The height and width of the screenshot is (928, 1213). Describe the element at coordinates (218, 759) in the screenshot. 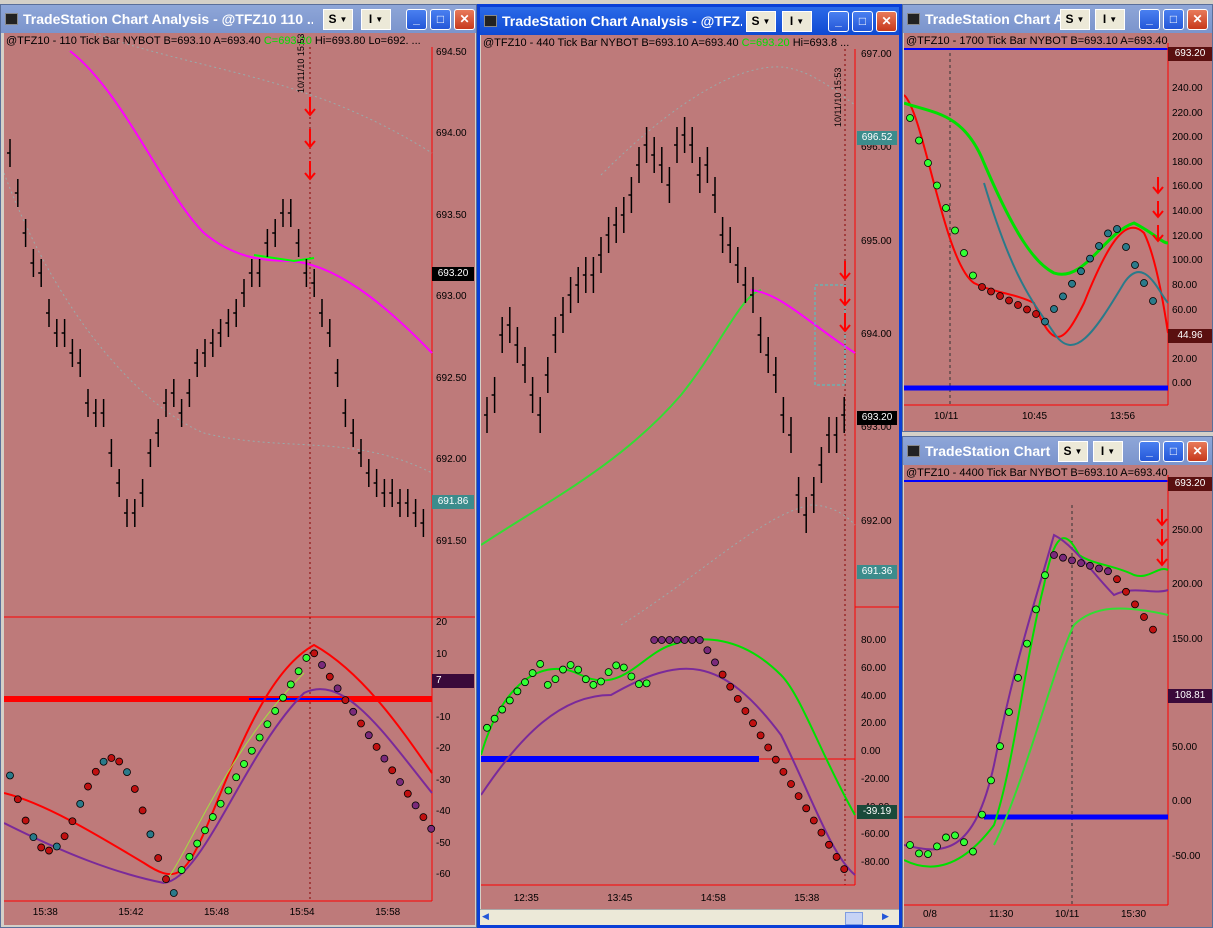

I see `osc-upper-band` at that location.